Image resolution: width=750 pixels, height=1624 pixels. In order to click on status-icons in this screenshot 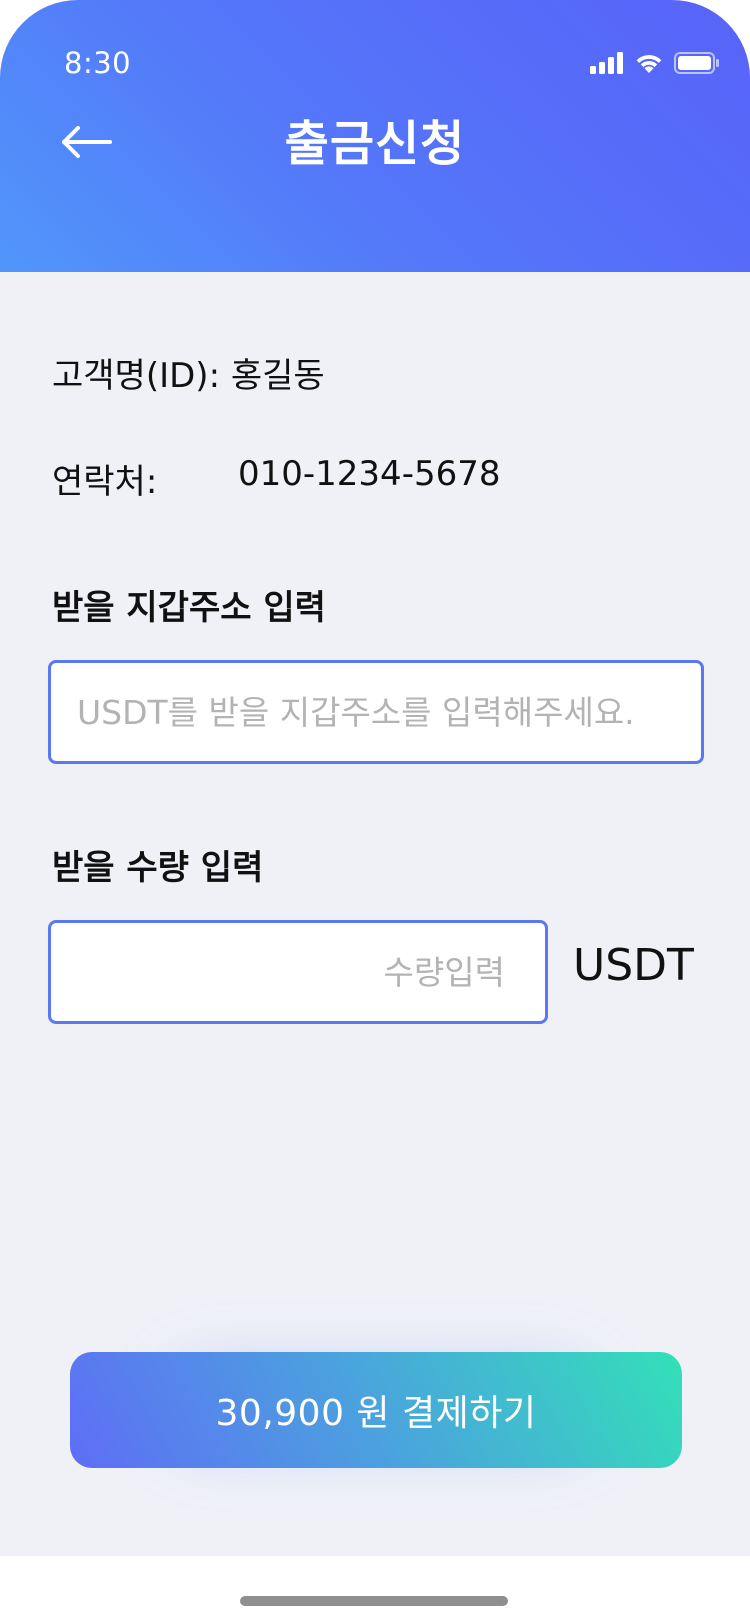, I will do `click(655, 65)`.